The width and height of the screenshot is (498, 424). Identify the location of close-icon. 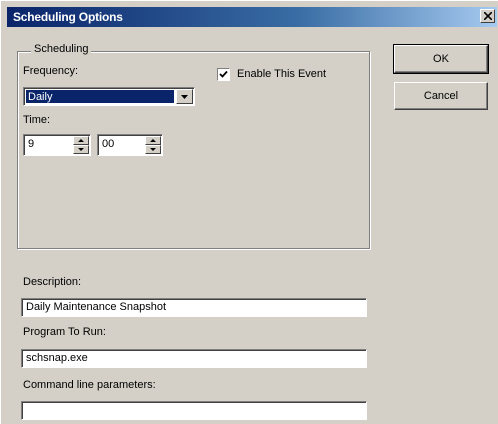
(488, 16).